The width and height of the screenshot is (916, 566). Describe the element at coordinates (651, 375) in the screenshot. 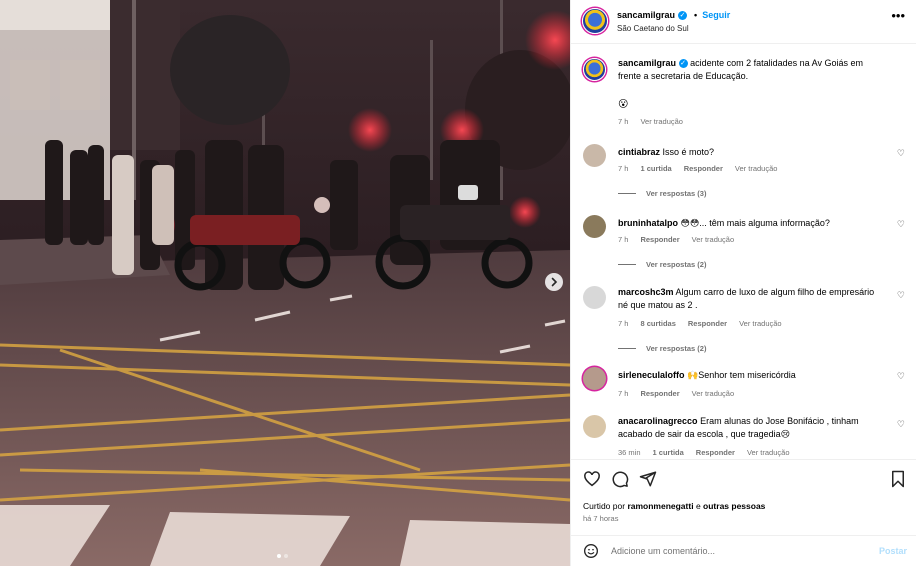

I see `comment-username: sirleneculaloffo` at that location.